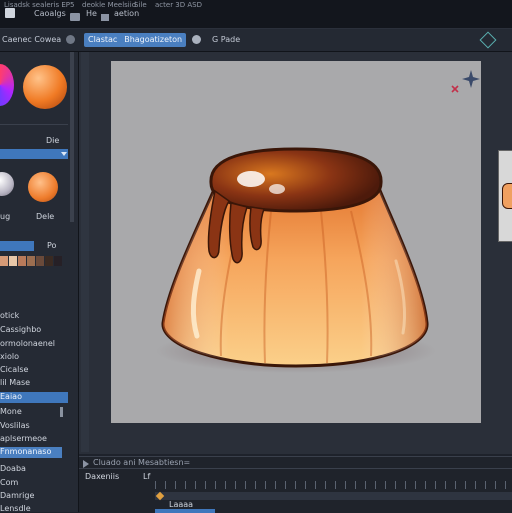 Image resolution: width=512 pixels, height=513 pixels. Describe the element at coordinates (14, 369) in the screenshot. I see `layer-item: Cicalse` at that location.